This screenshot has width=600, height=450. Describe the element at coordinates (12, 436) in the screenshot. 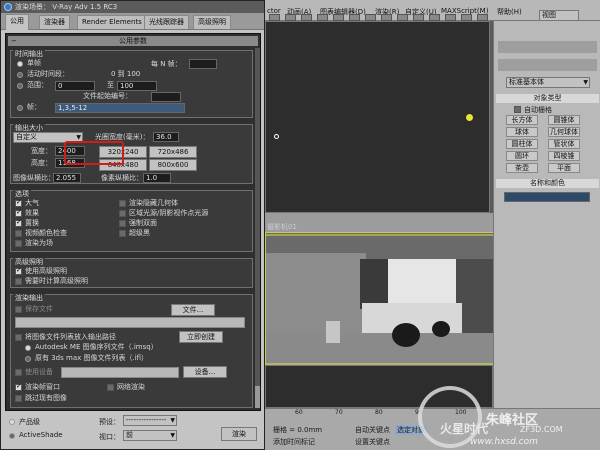

I see `activeshade-radio` at that location.